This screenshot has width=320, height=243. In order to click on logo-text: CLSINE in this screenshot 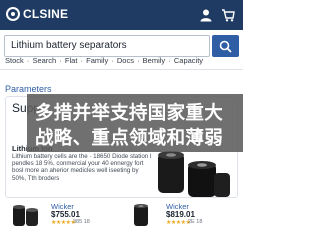, I will do `click(45, 14)`.